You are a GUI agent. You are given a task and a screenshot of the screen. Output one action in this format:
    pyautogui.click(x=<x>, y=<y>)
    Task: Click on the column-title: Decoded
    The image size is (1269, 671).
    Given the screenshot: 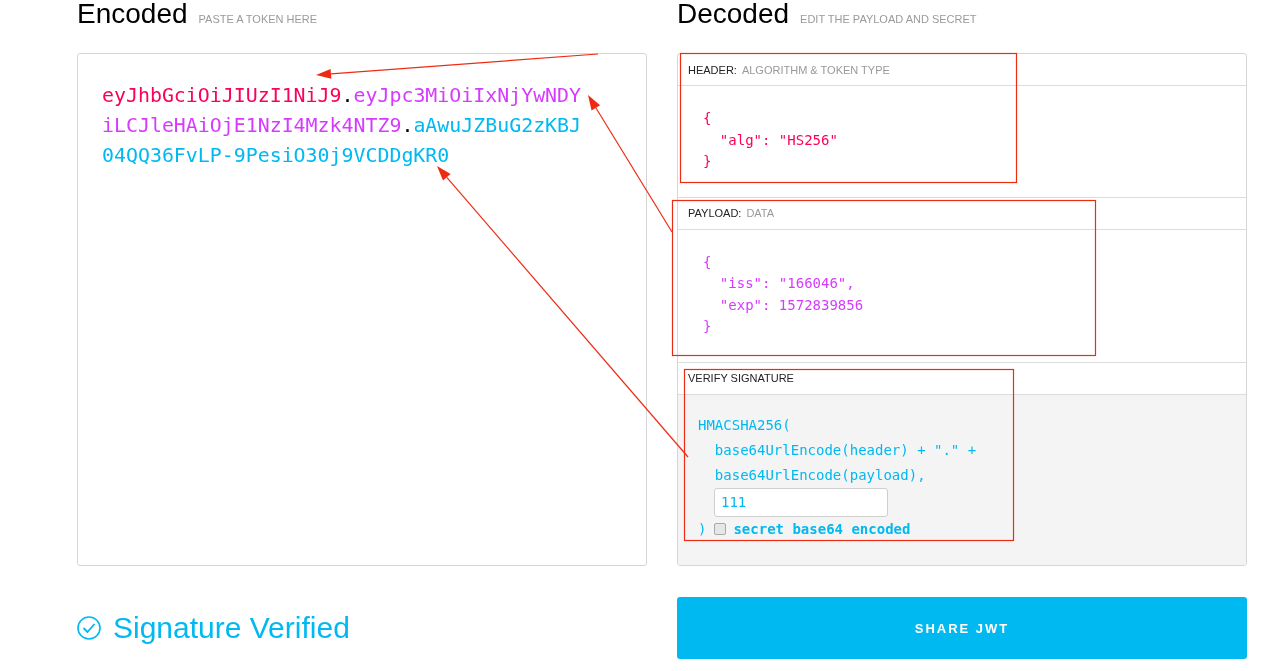 What is the action you would take?
    pyautogui.click(x=733, y=14)
    